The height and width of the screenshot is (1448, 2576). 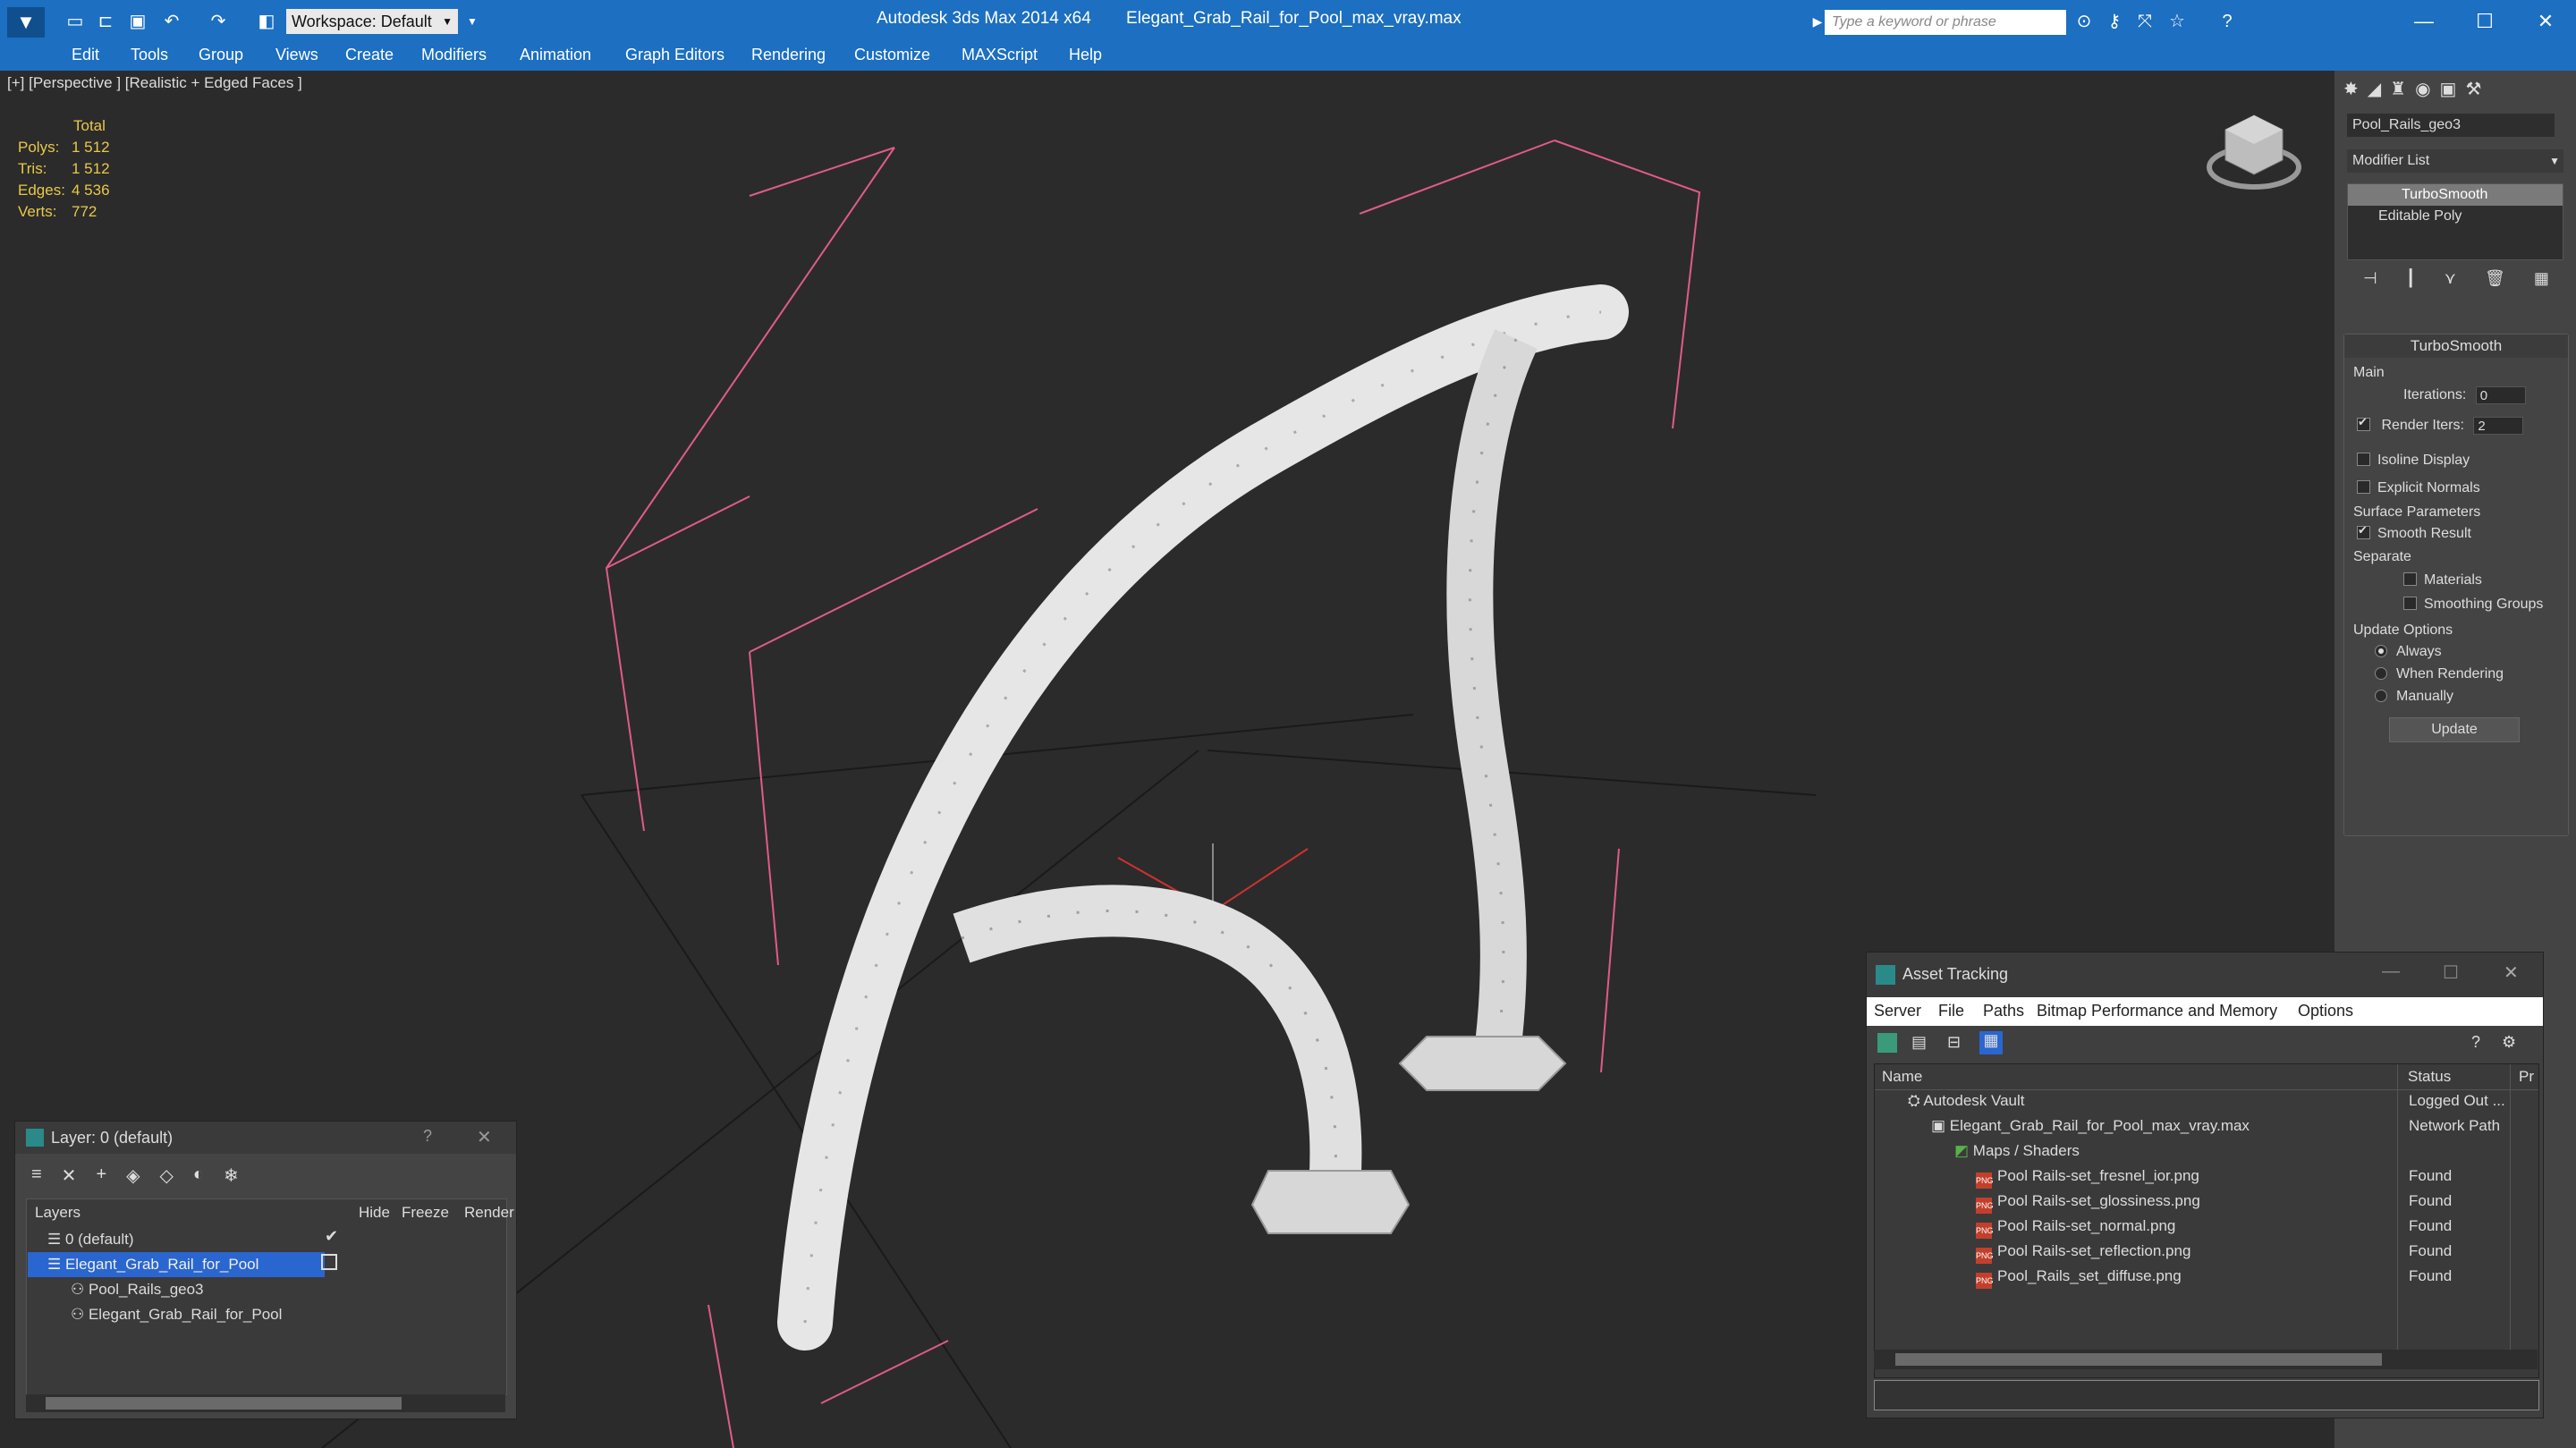 What do you see at coordinates (2398, 92) in the screenshot?
I see `hierarchy-tab-icon: ♜` at bounding box center [2398, 92].